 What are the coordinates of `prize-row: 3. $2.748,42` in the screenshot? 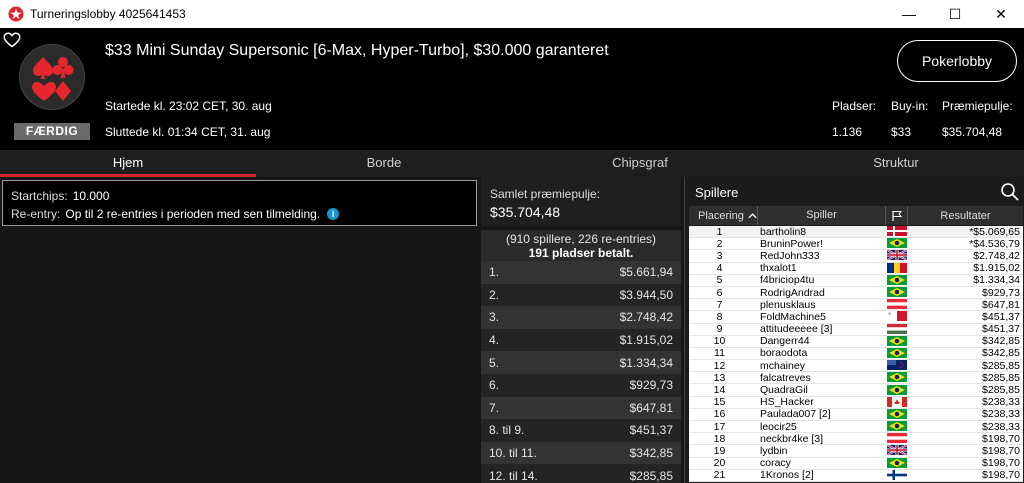 It's located at (581, 317).